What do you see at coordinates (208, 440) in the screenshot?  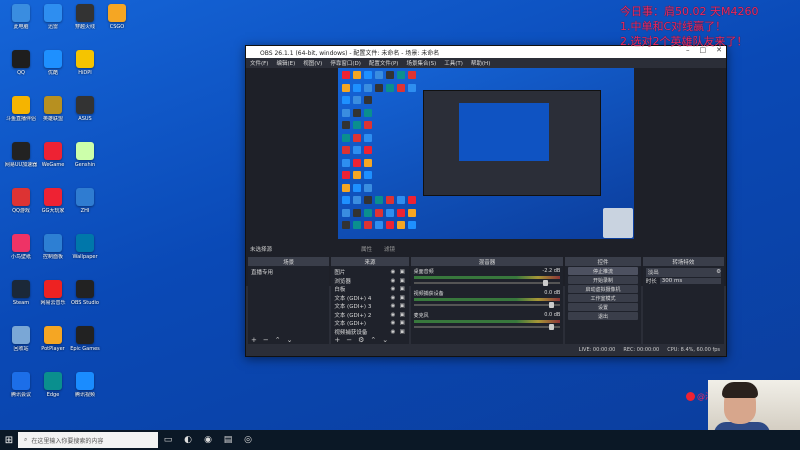 I see `obs-taskbar-icon: ◉` at bounding box center [208, 440].